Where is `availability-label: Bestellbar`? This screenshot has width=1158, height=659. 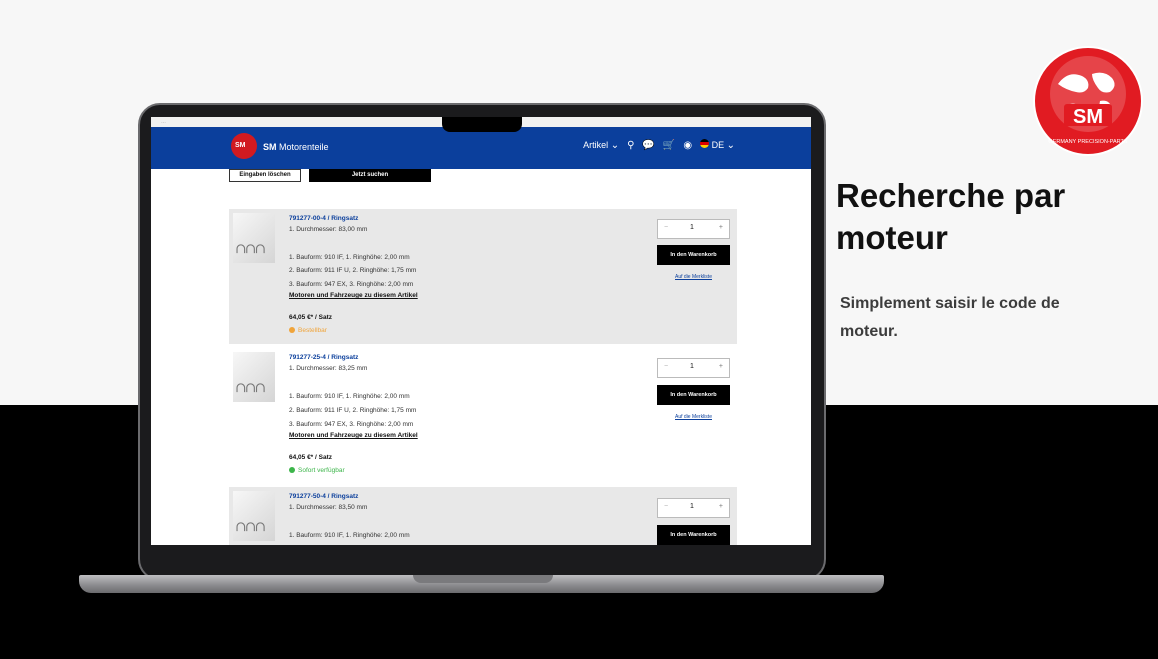
availability-label: Bestellbar is located at coordinates (312, 330).